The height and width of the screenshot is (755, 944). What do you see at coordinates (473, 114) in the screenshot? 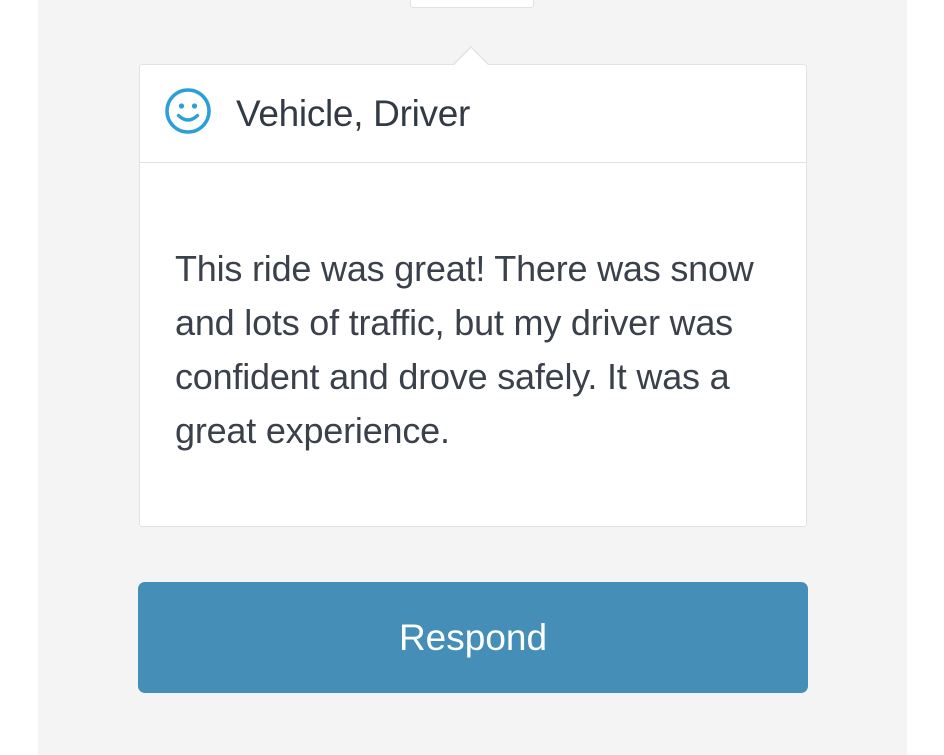
I see `review-card-header: Vehicle, Driver` at bounding box center [473, 114].